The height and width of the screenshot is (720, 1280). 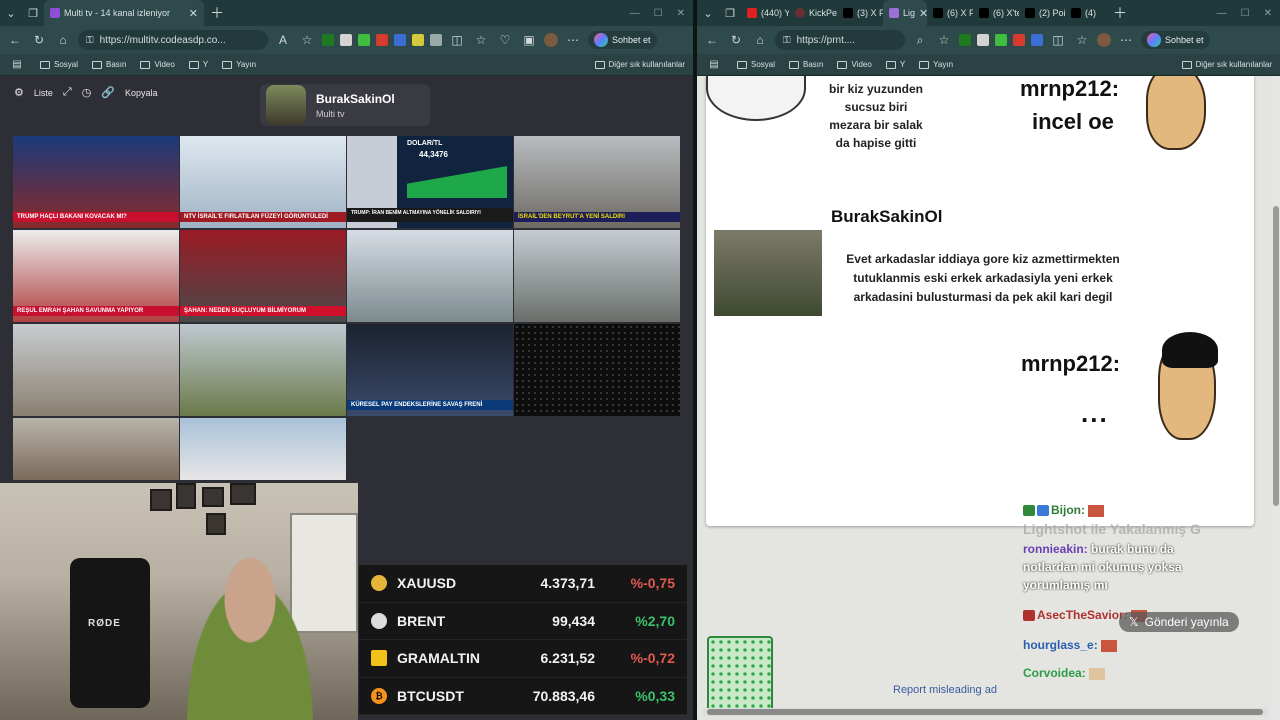 I want to click on tab-x: (2) Poi, so click(x=1042, y=13).